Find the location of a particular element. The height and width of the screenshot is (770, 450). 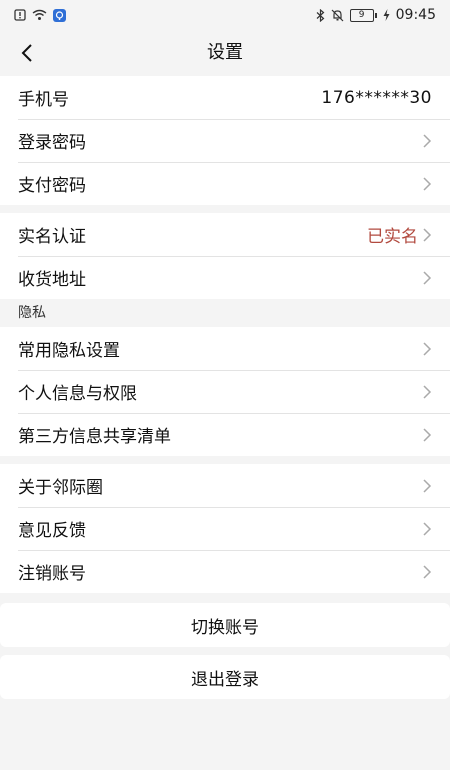

pay-password-label: 支付密码 is located at coordinates (52, 186).